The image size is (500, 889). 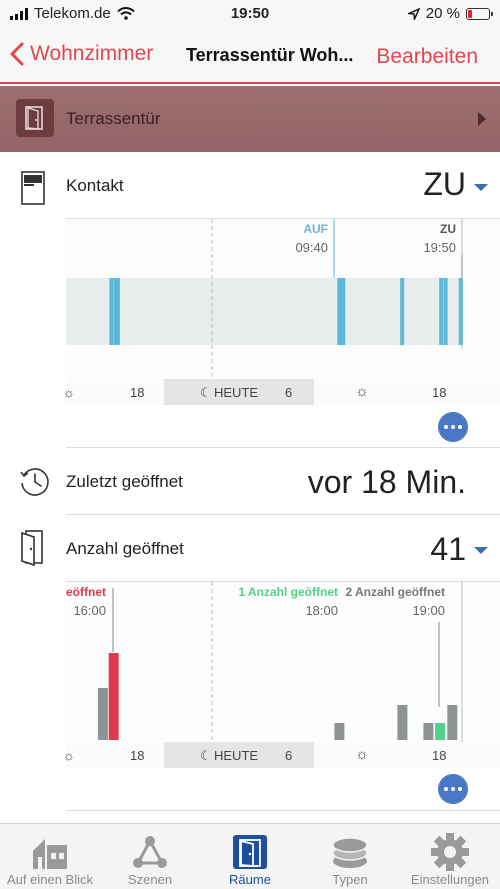 What do you see at coordinates (281, 392) in the screenshot?
I see `kontakt-time-axis: ☼ 18 ☾ HEUTE 6 ☼ 18` at bounding box center [281, 392].